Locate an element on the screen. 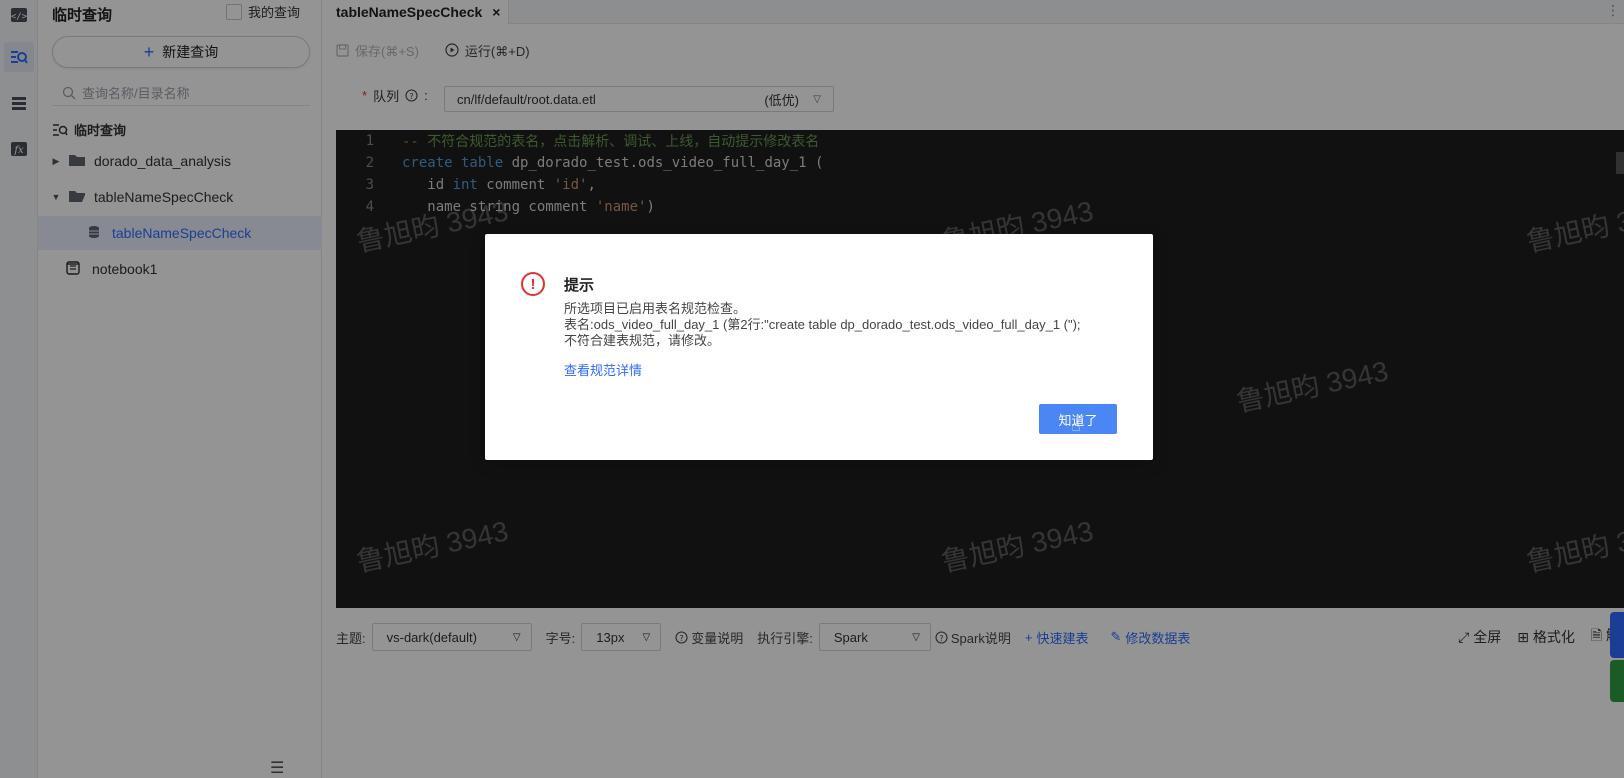 The image size is (1624, 778). dialog-line: 所选项目已启用表名规范检查。 is located at coordinates (655, 308).